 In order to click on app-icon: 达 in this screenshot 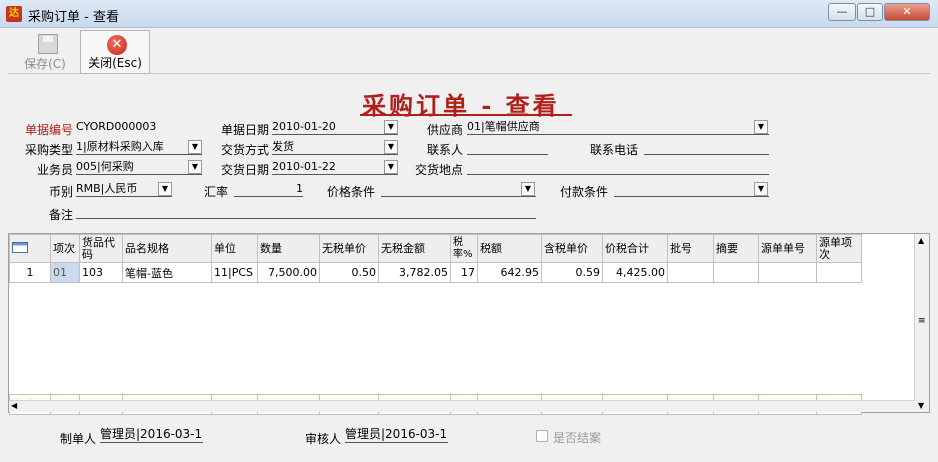, I will do `click(14, 14)`.